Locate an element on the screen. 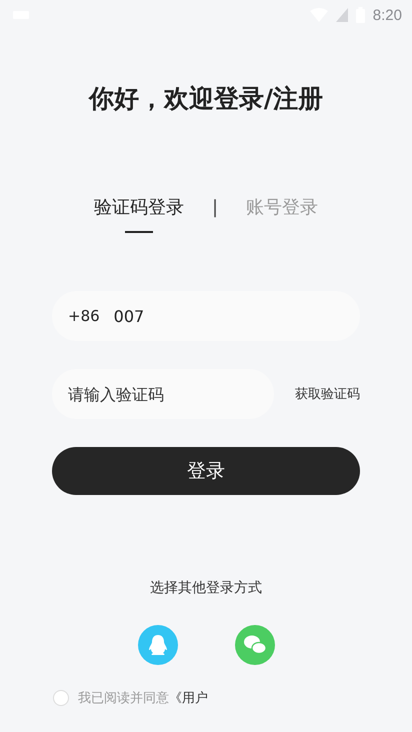  login-tab: 验证码登录 is located at coordinates (139, 214).